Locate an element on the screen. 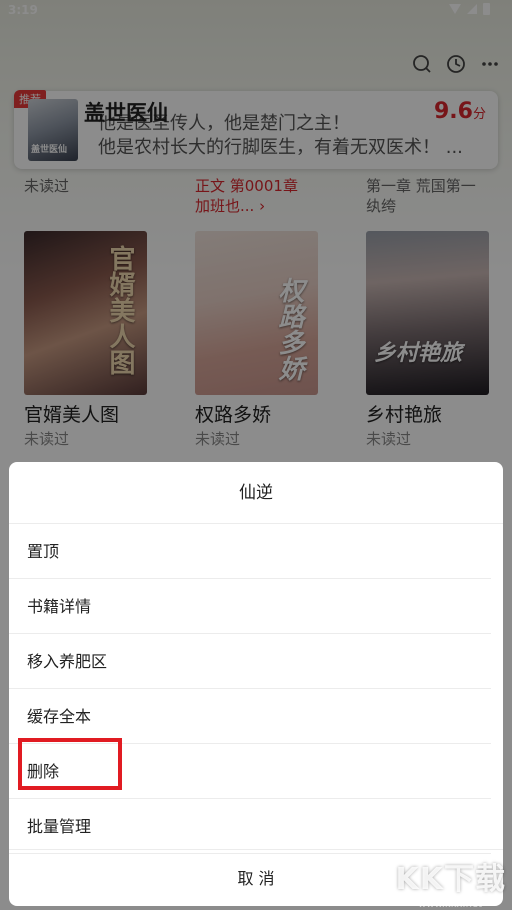 Image resolution: width=512 pixels, height=910 pixels. delete-highlight-annotation is located at coordinates (70, 764).